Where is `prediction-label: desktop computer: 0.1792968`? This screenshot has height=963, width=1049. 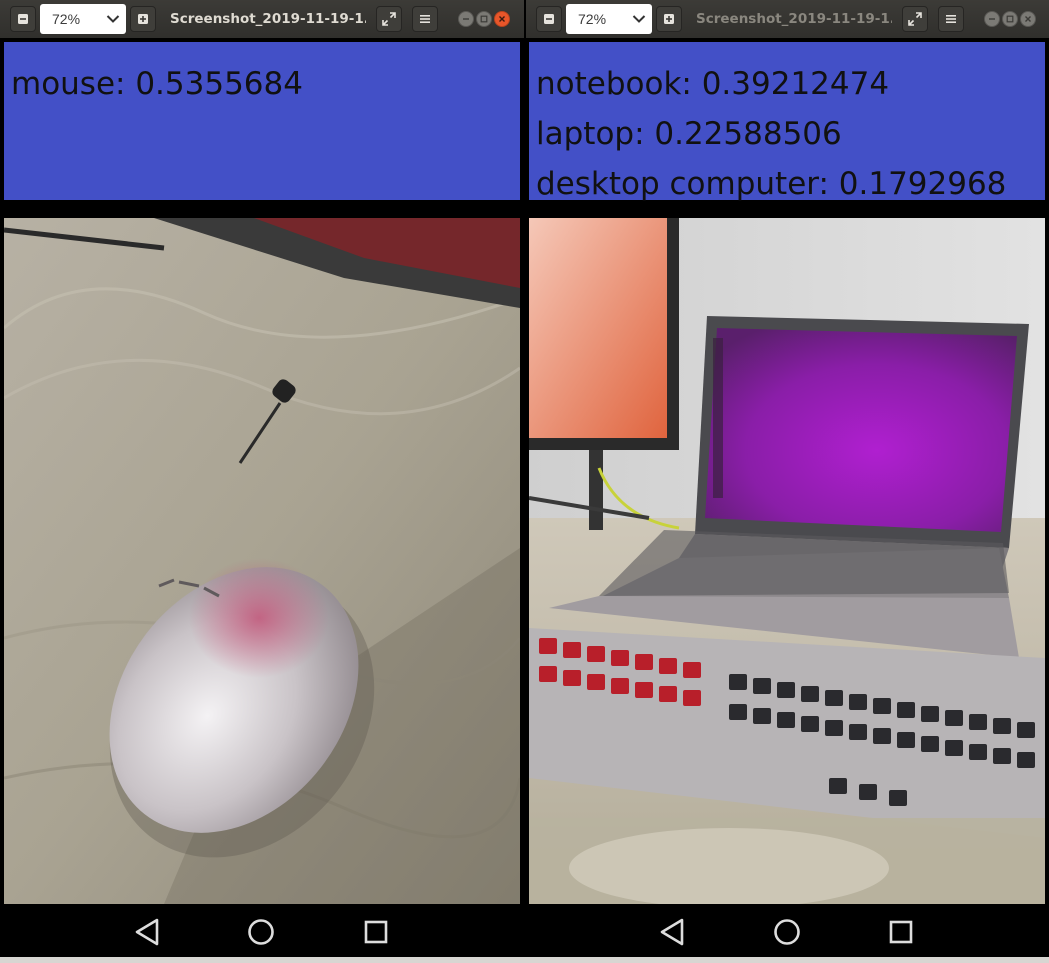
prediction-label: desktop computer: 0.1792968 is located at coordinates (771, 184).